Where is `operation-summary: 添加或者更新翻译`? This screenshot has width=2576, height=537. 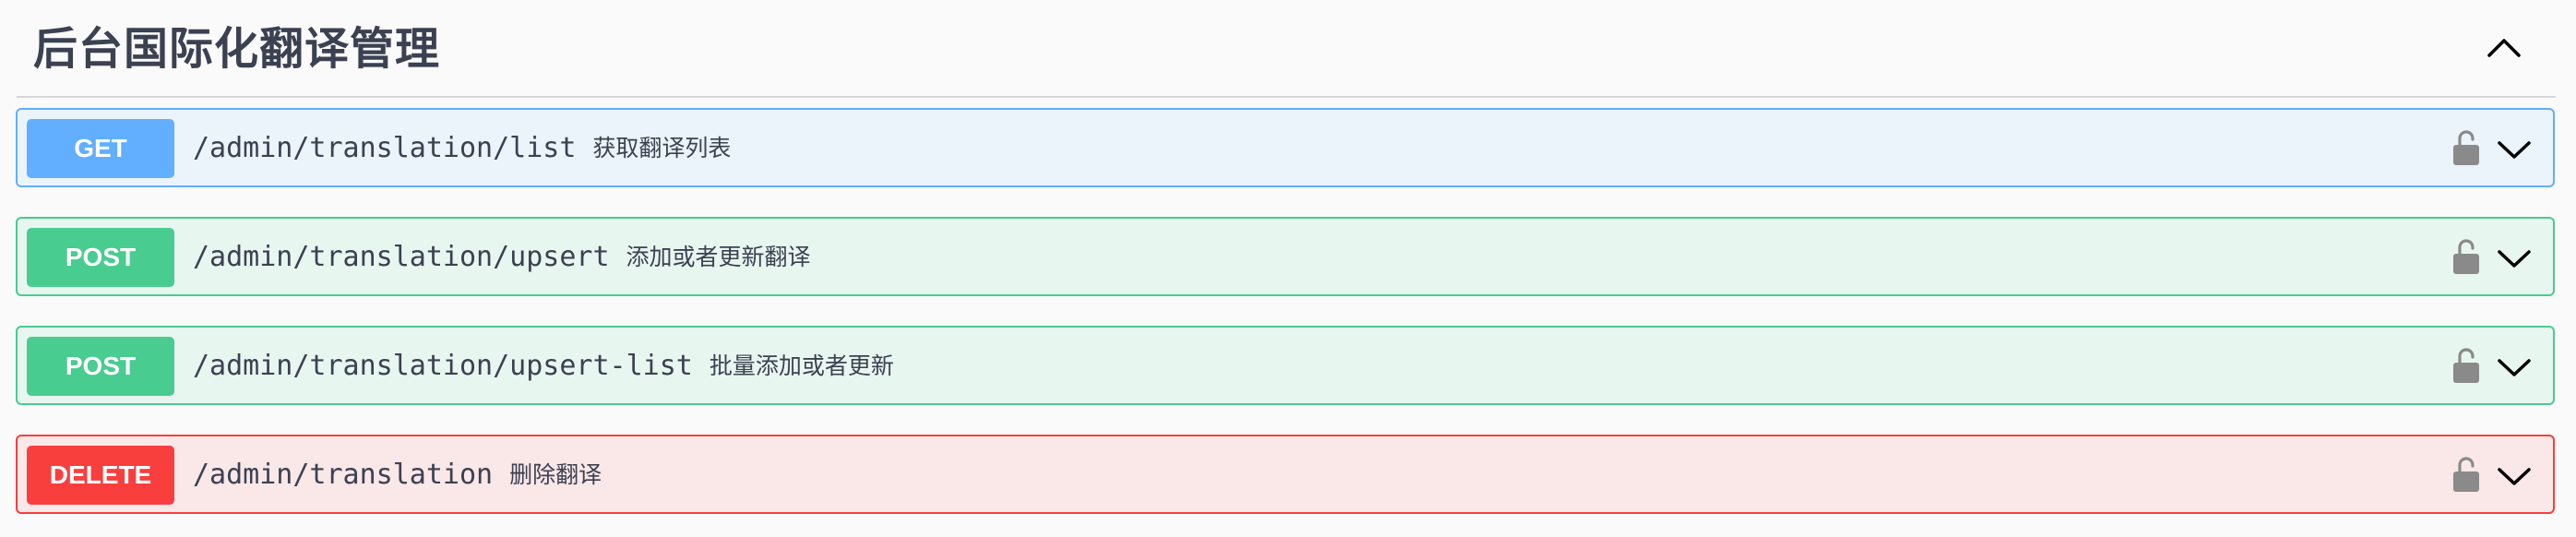
operation-summary: 添加或者更新翻译 is located at coordinates (718, 257).